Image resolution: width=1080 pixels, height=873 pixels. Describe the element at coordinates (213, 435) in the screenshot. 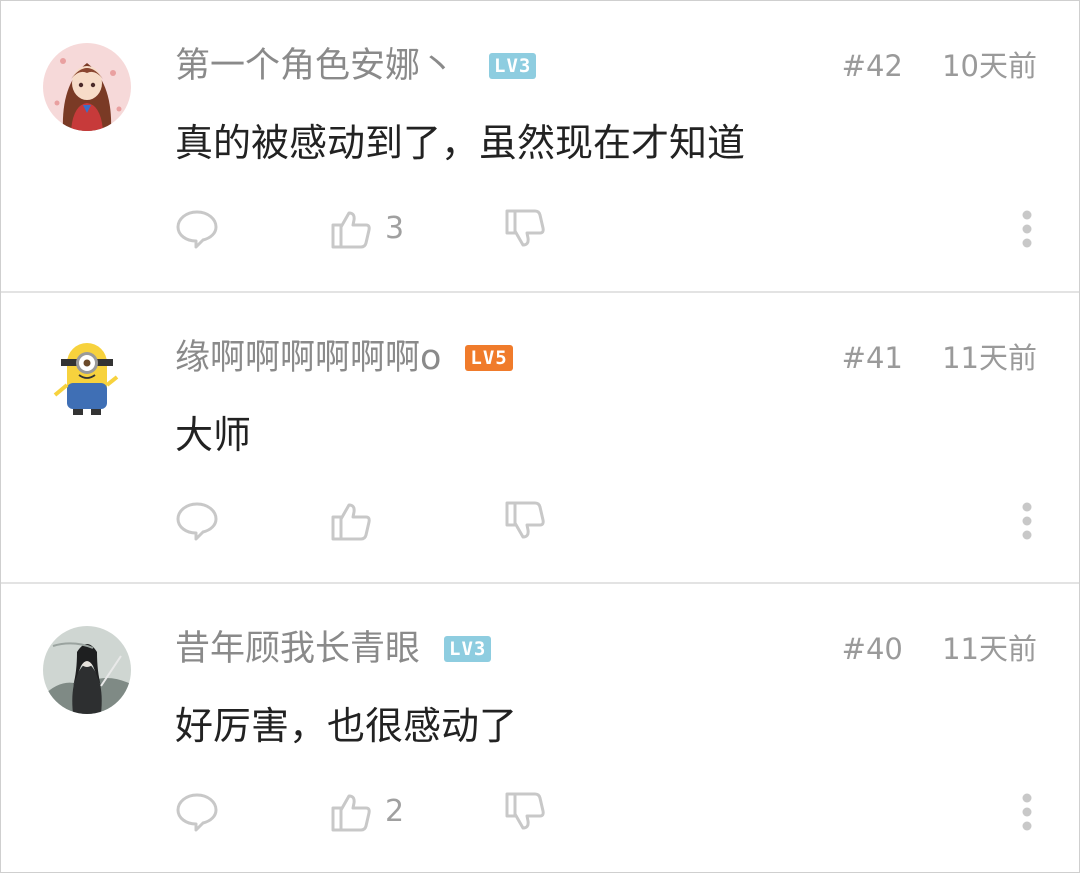

I see `comment-text: 大师` at that location.